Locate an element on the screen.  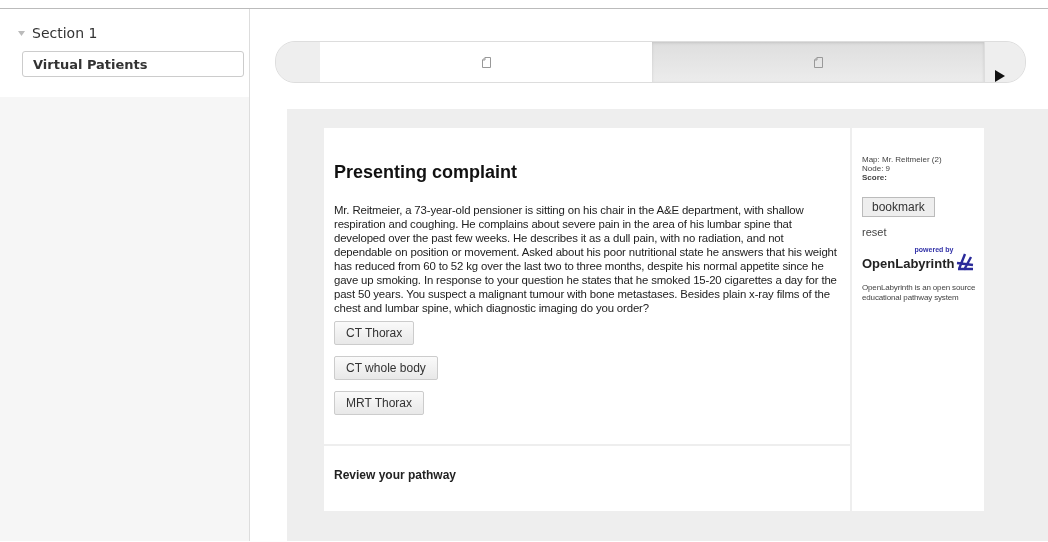
review-link: Review your pathway is located at coordinates (395, 475).